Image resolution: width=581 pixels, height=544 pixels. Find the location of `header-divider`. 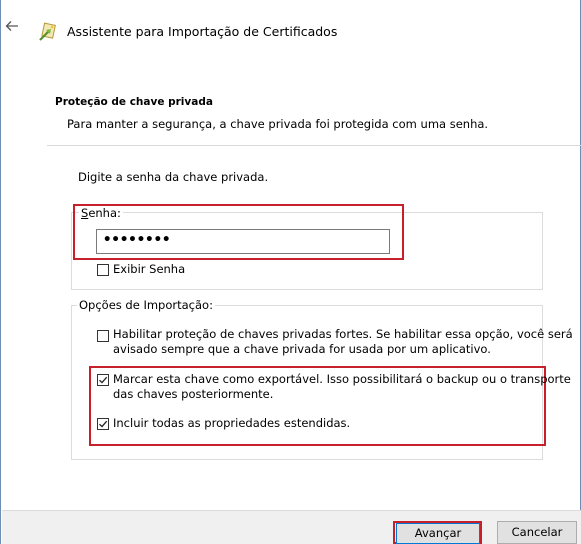

header-divider is located at coordinates (314, 145).